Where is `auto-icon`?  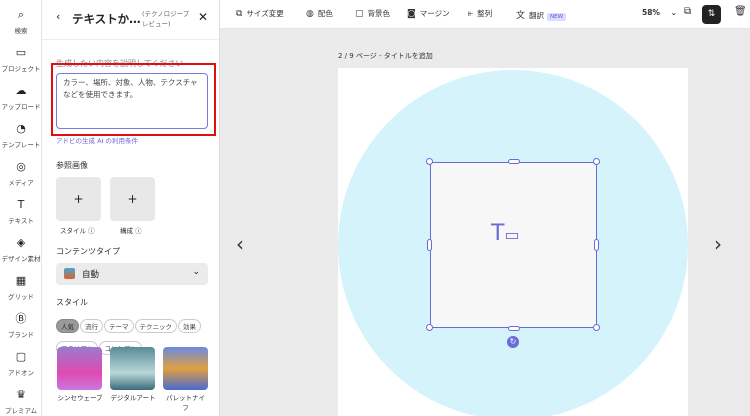 auto-icon is located at coordinates (69, 273).